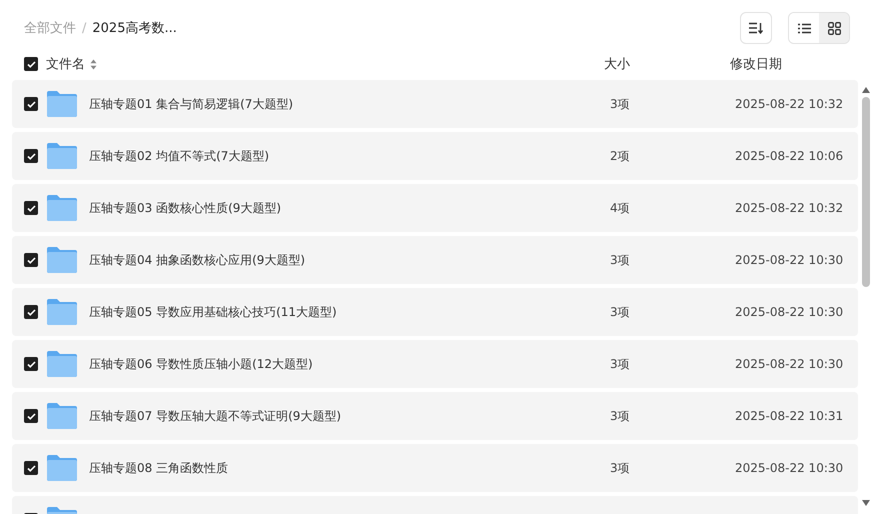 This screenshot has height=514, width=874. Describe the element at coordinates (620, 208) in the screenshot. I see `file-size: 4项` at that location.